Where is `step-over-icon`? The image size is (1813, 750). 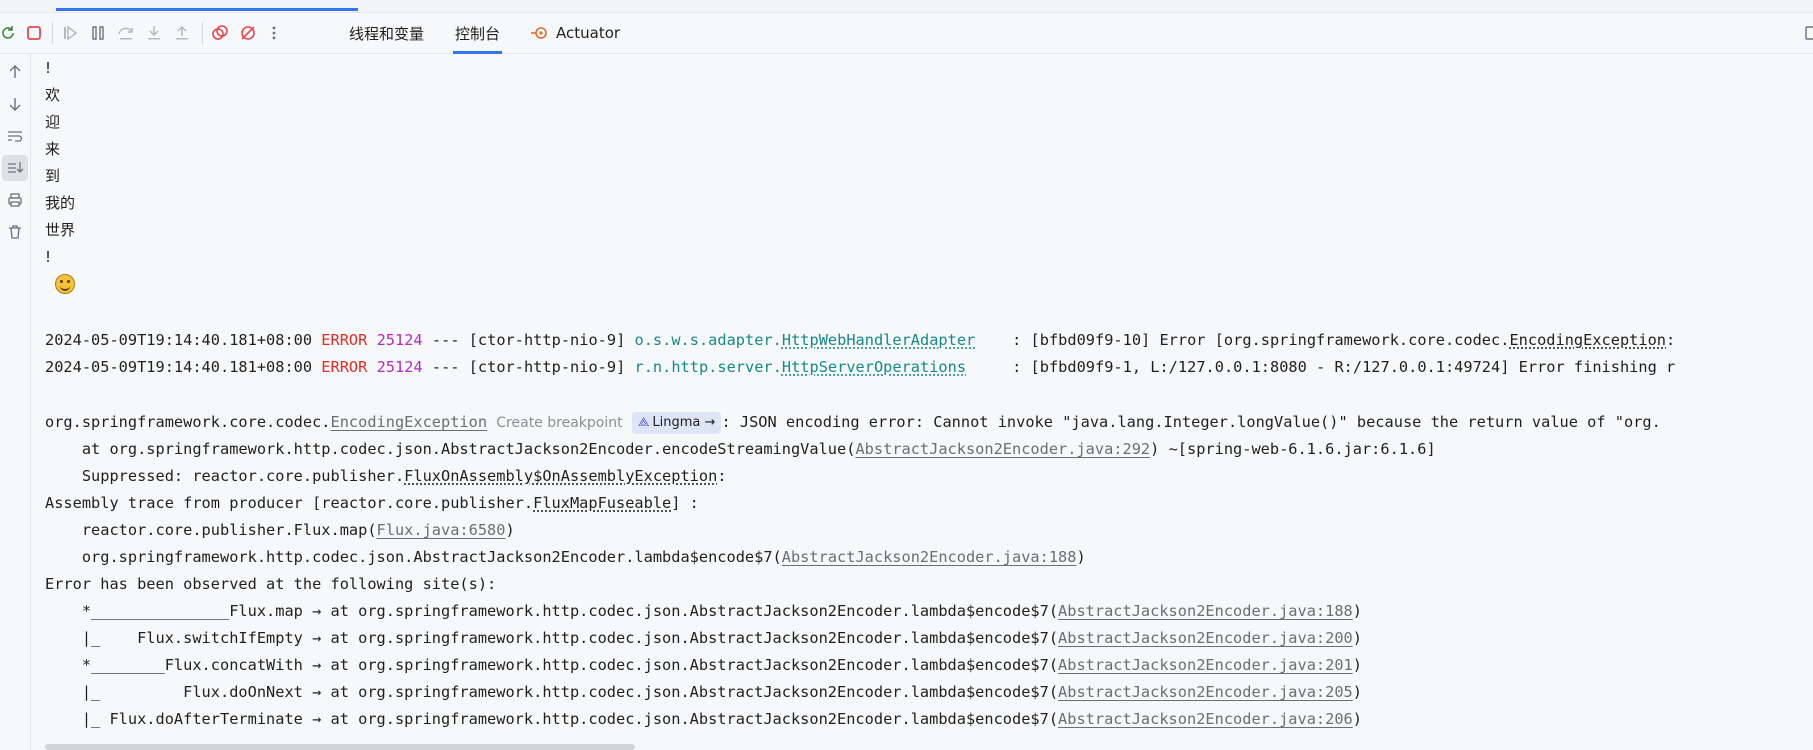
step-over-icon is located at coordinates (126, 33).